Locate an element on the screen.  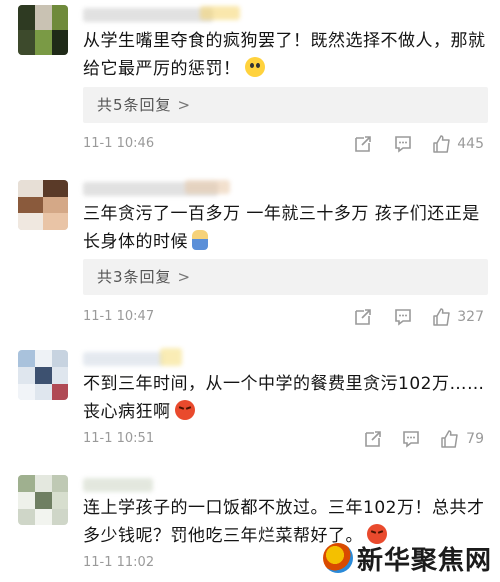
fearful-face-icon is located at coordinates (254, 67).